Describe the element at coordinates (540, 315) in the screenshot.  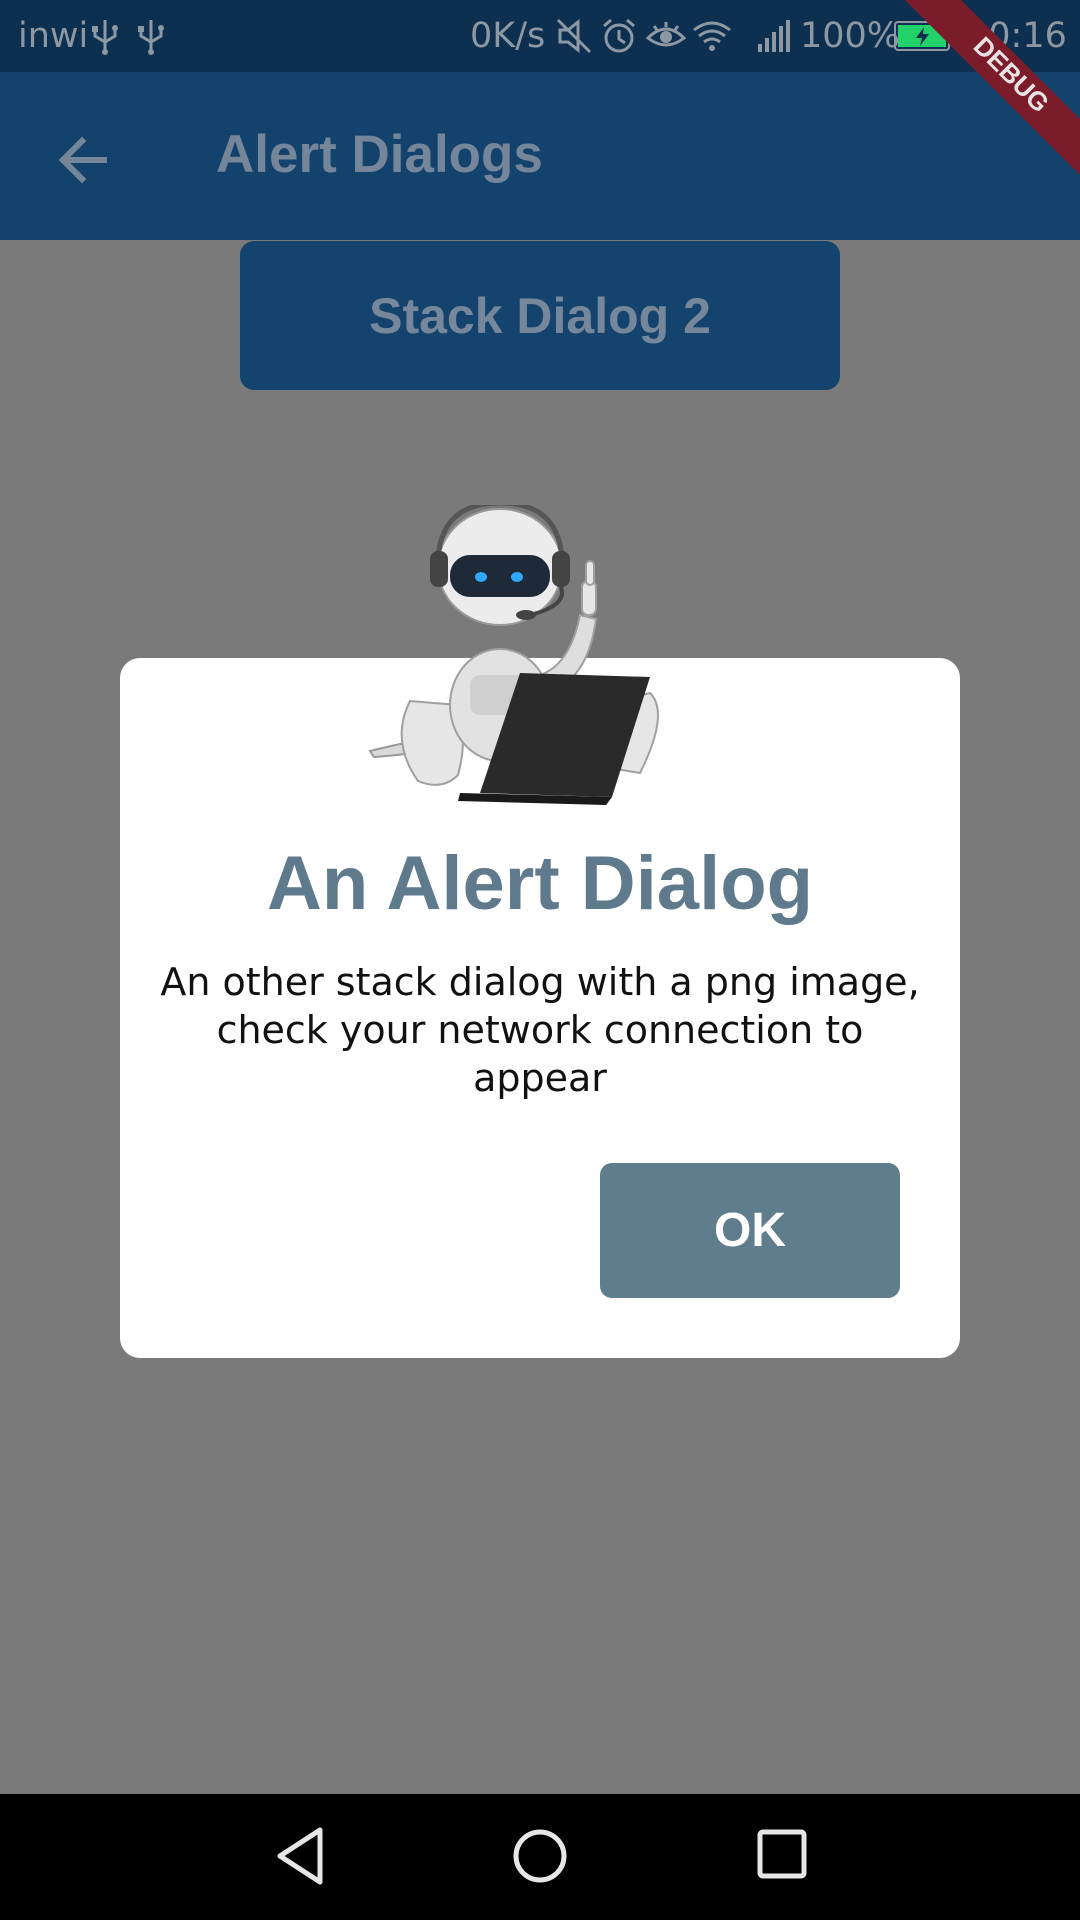
I see `stack-dialog-button: Stack Dialog 2` at that location.